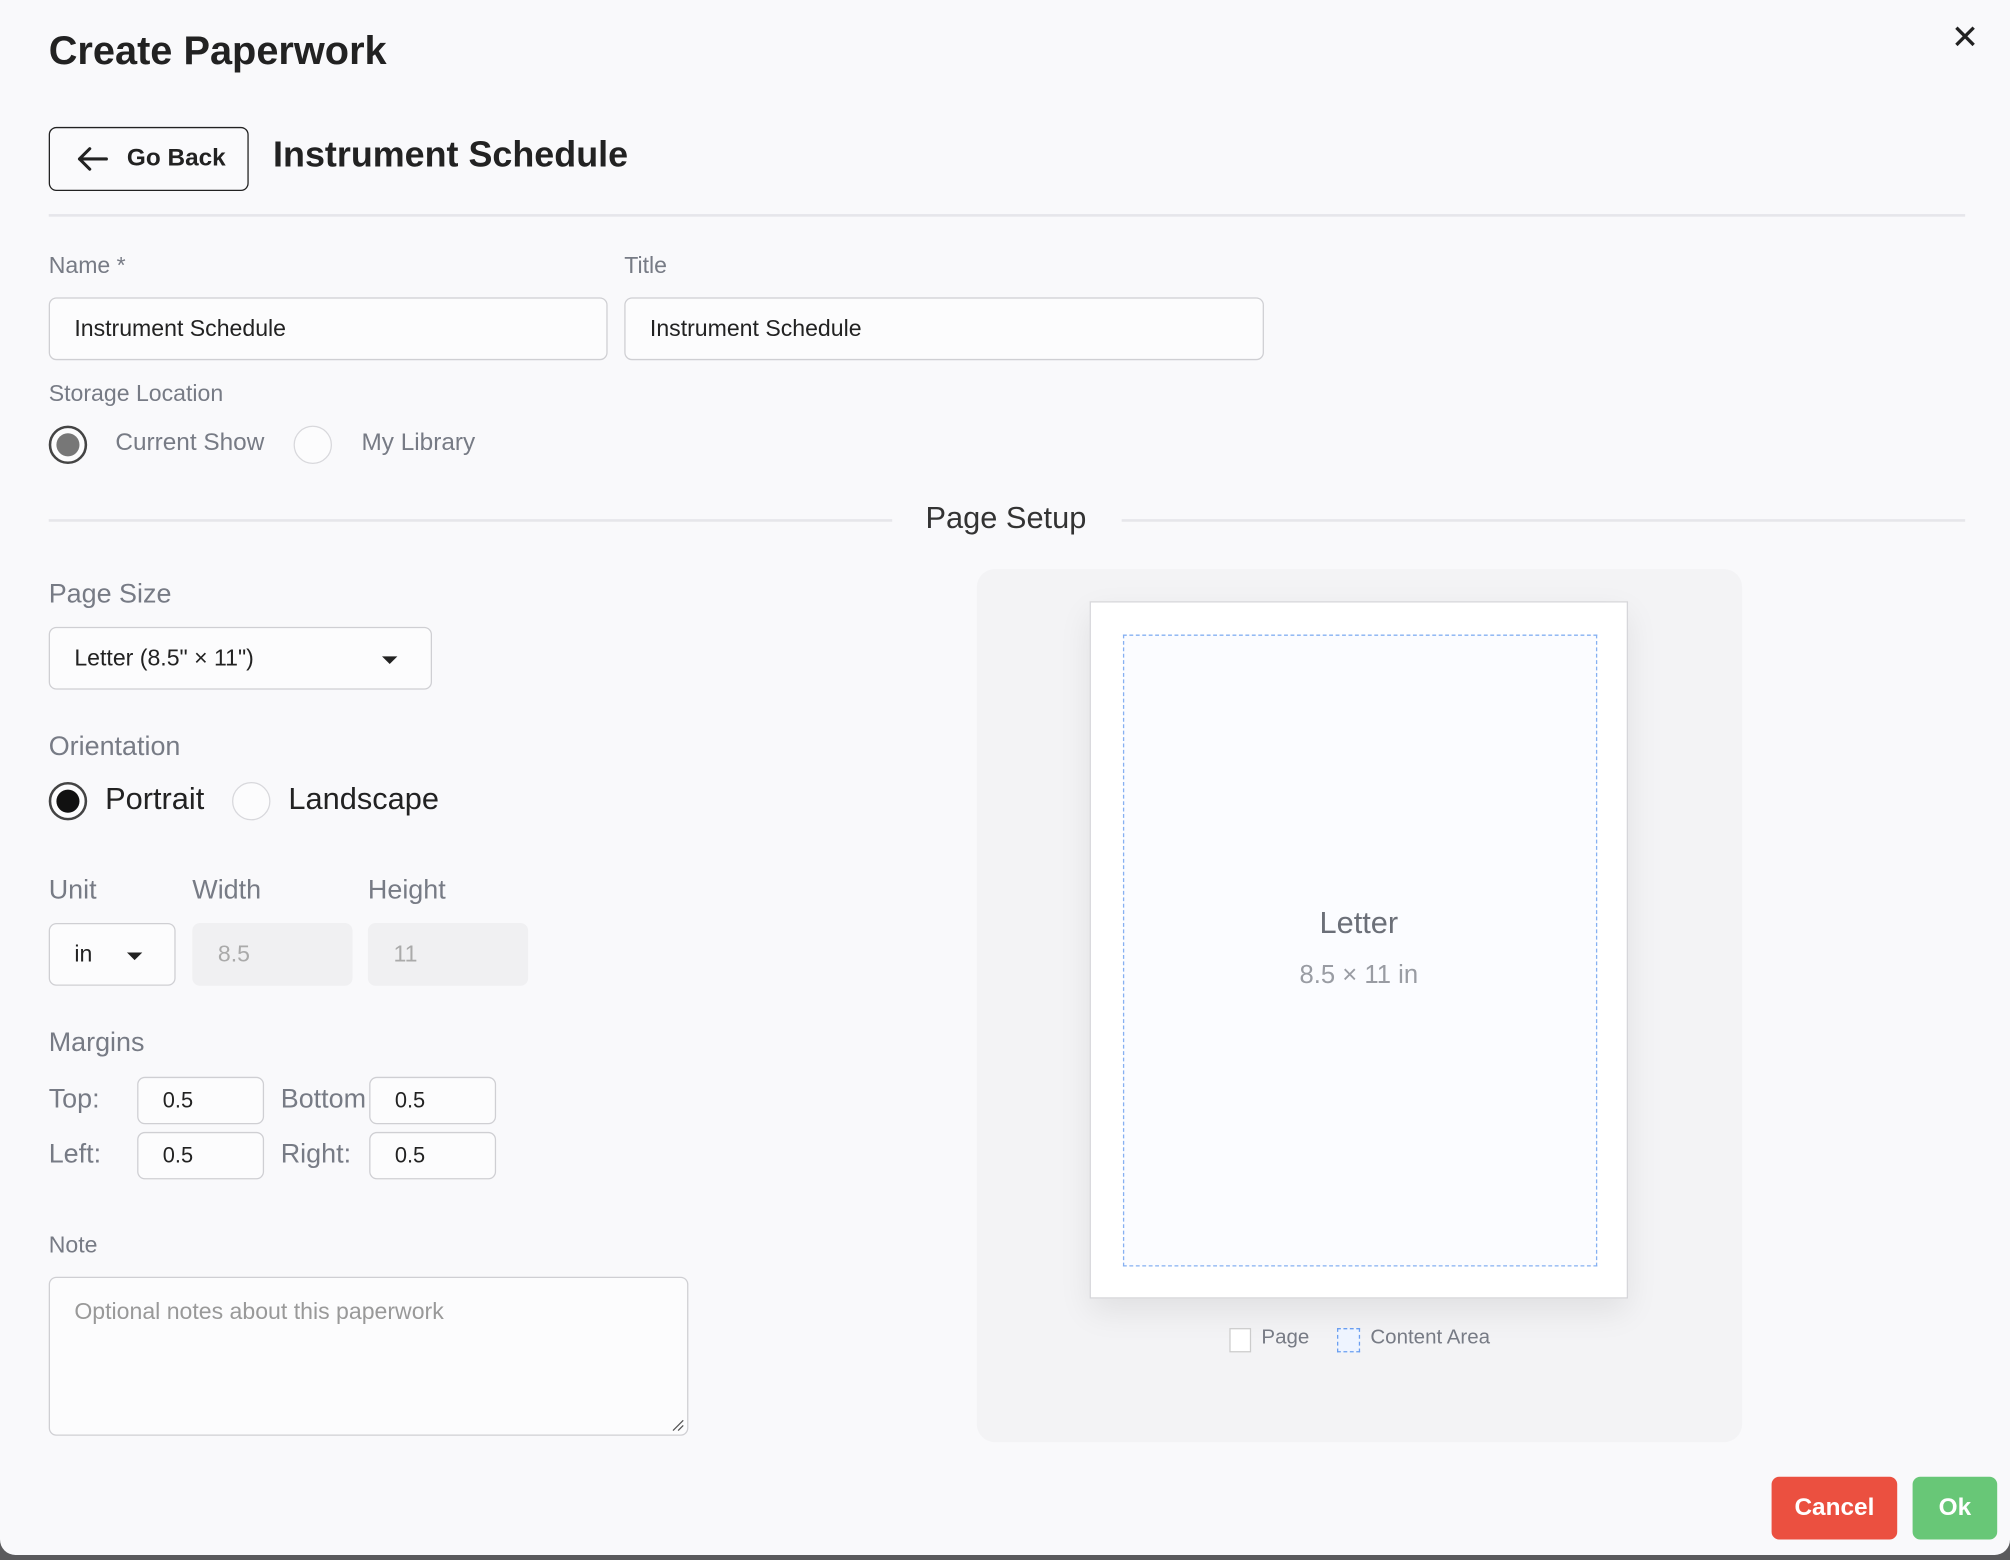  Describe the element at coordinates (363, 799) in the screenshot. I see `landscape-label: Landscape` at that location.